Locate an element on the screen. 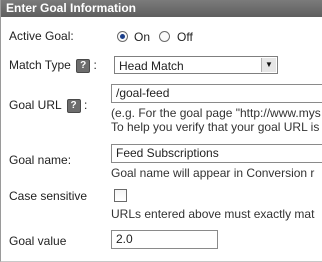  goal-url-help-icon: ? is located at coordinates (73, 105).